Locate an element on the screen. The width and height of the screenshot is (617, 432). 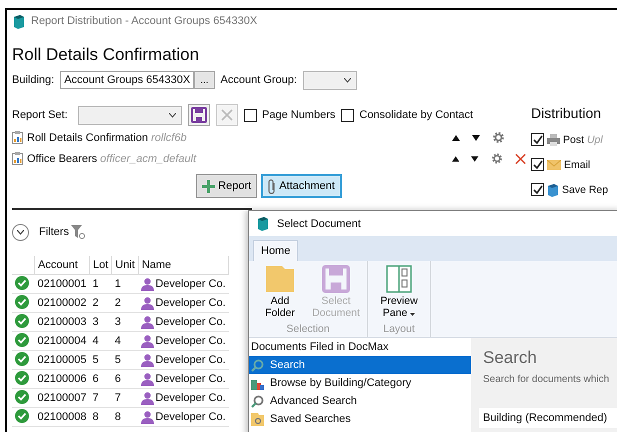
window-title: Report Distribution - Account Groups 654330X is located at coordinates (144, 21).